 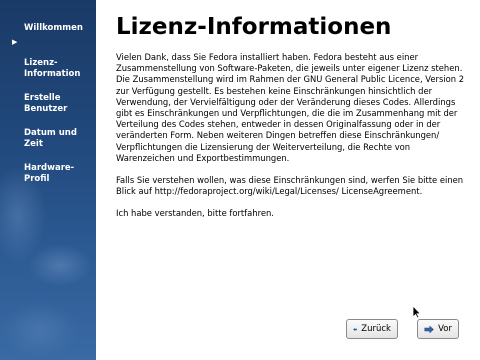 I want to click on sidebar-item-label: Lizenz- Information, so click(x=52, y=68).